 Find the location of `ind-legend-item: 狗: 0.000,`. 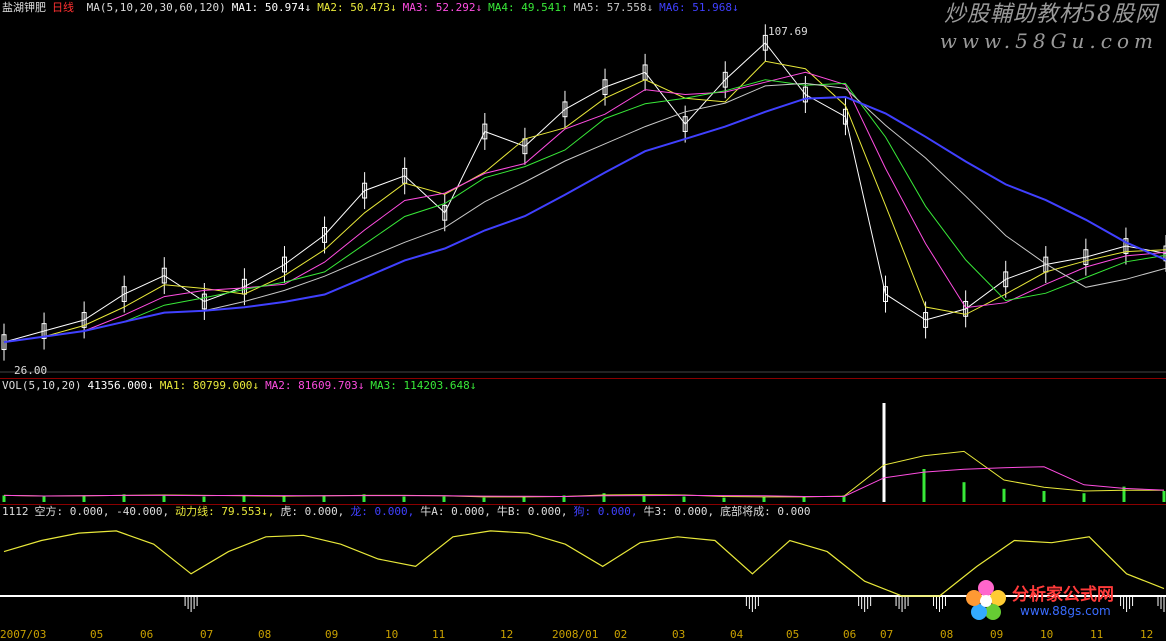

ind-legend-item: 狗: 0.000, is located at coordinates (605, 511).